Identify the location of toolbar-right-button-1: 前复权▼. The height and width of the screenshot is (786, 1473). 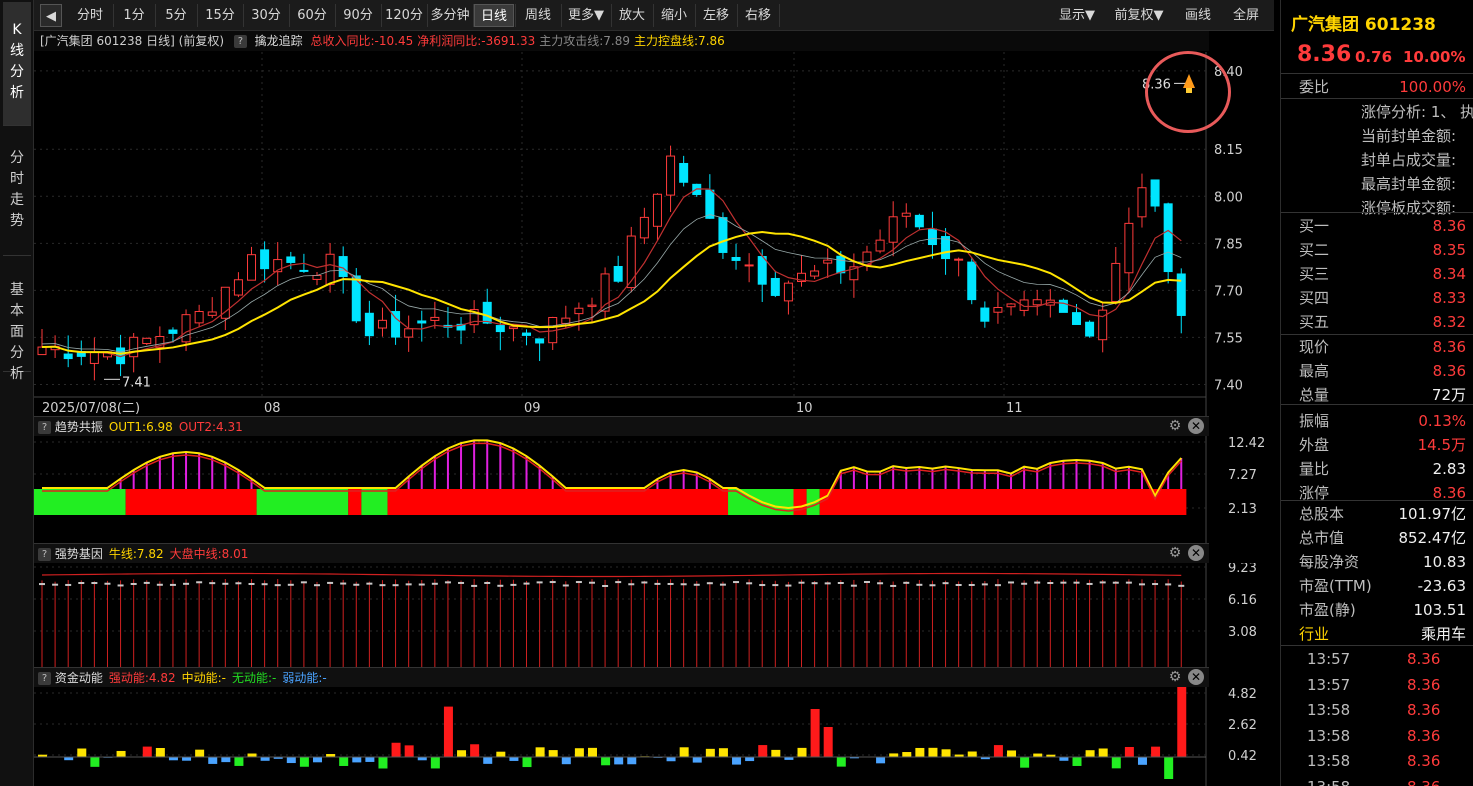
(1139, 15).